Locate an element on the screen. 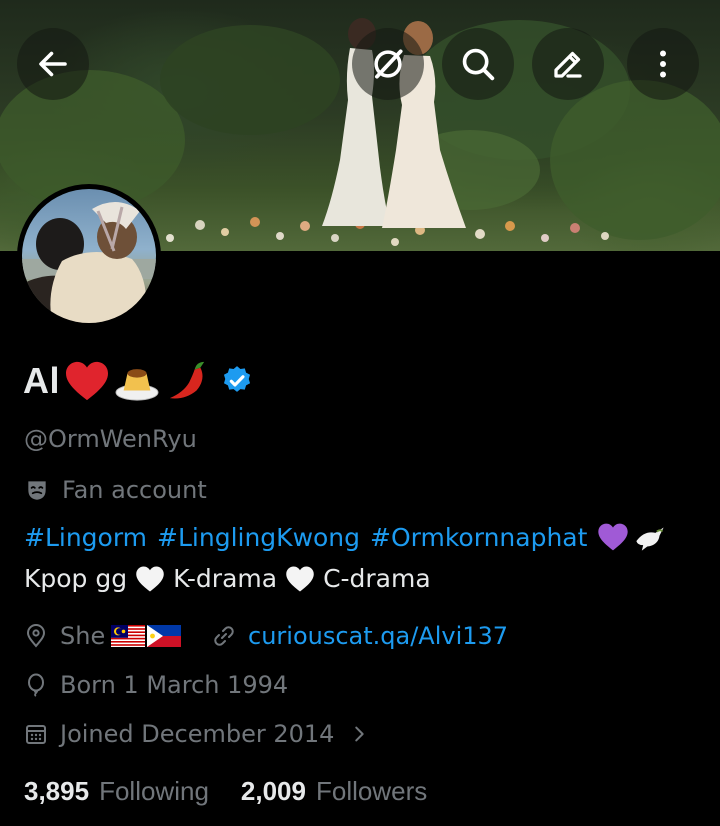 The image size is (720, 826). avatar-image is located at coordinates (89, 256).